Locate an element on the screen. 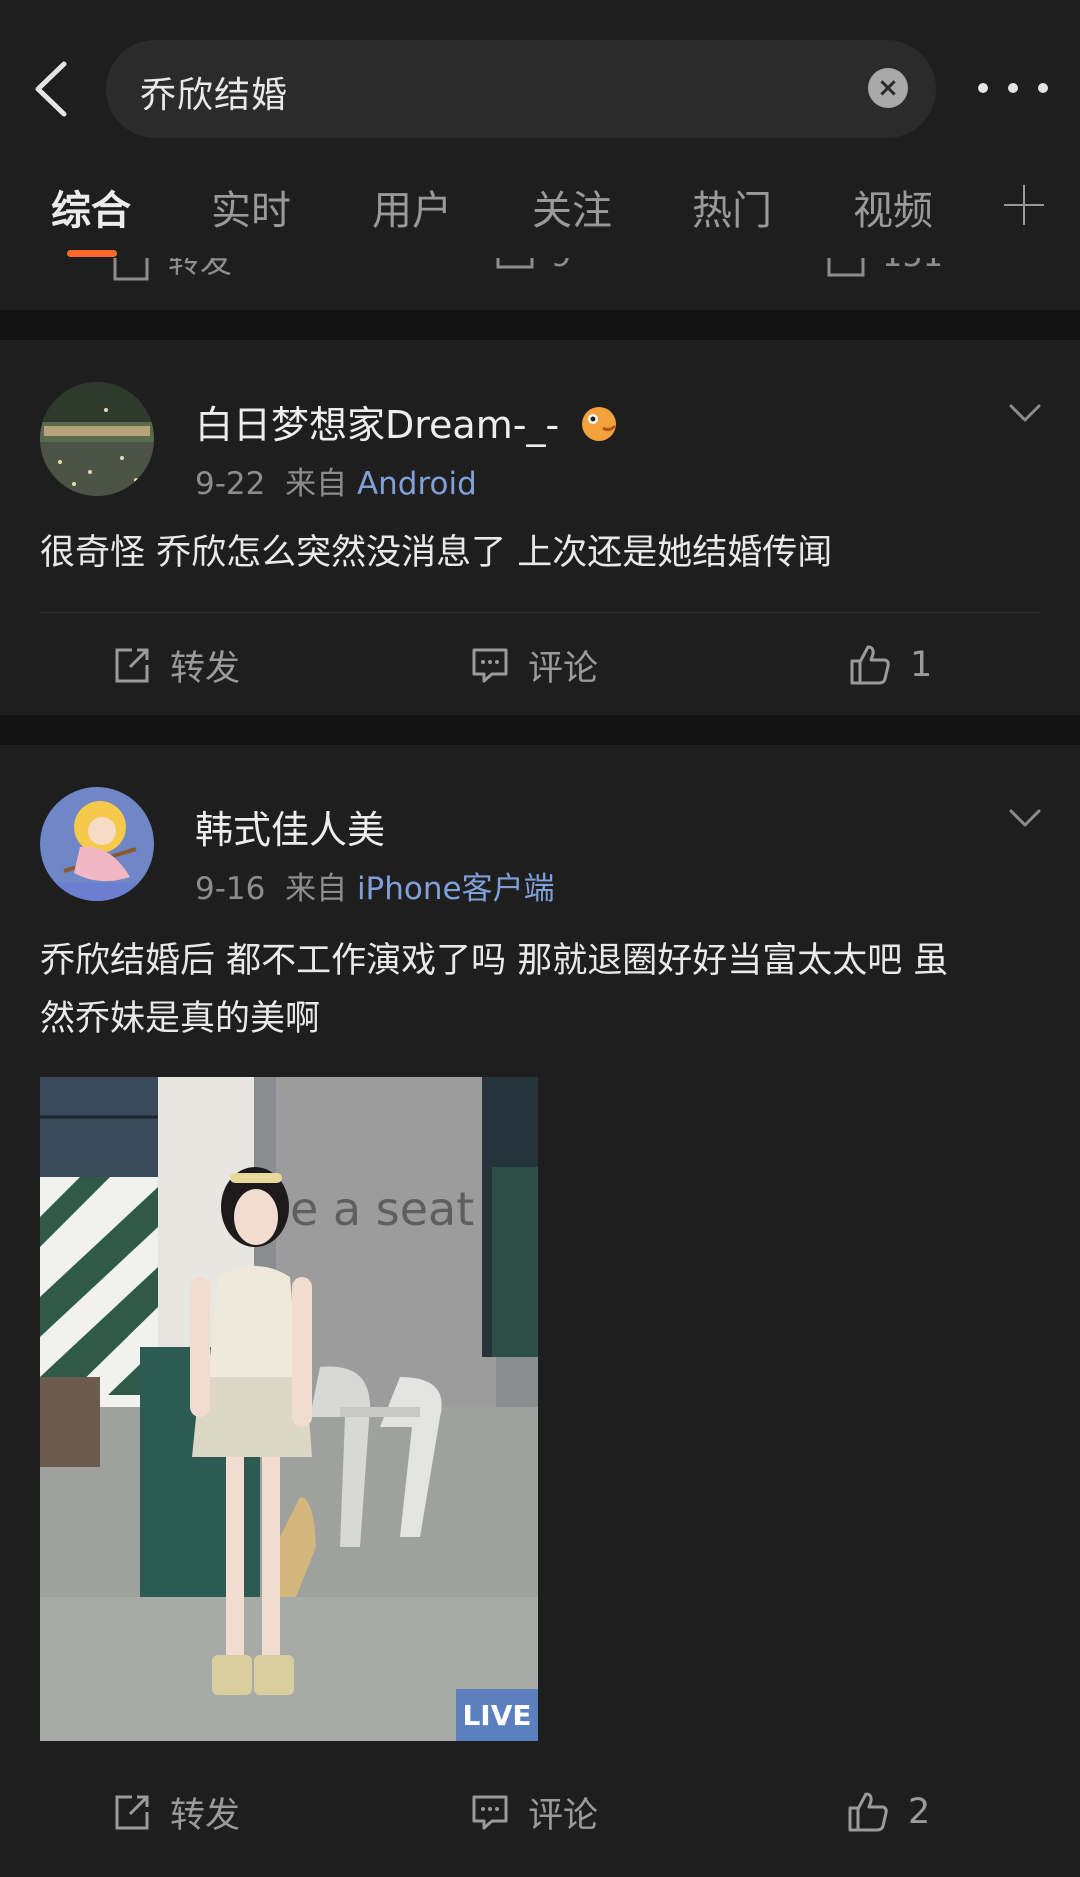  like-button: 151 is located at coordinates (884, 267).